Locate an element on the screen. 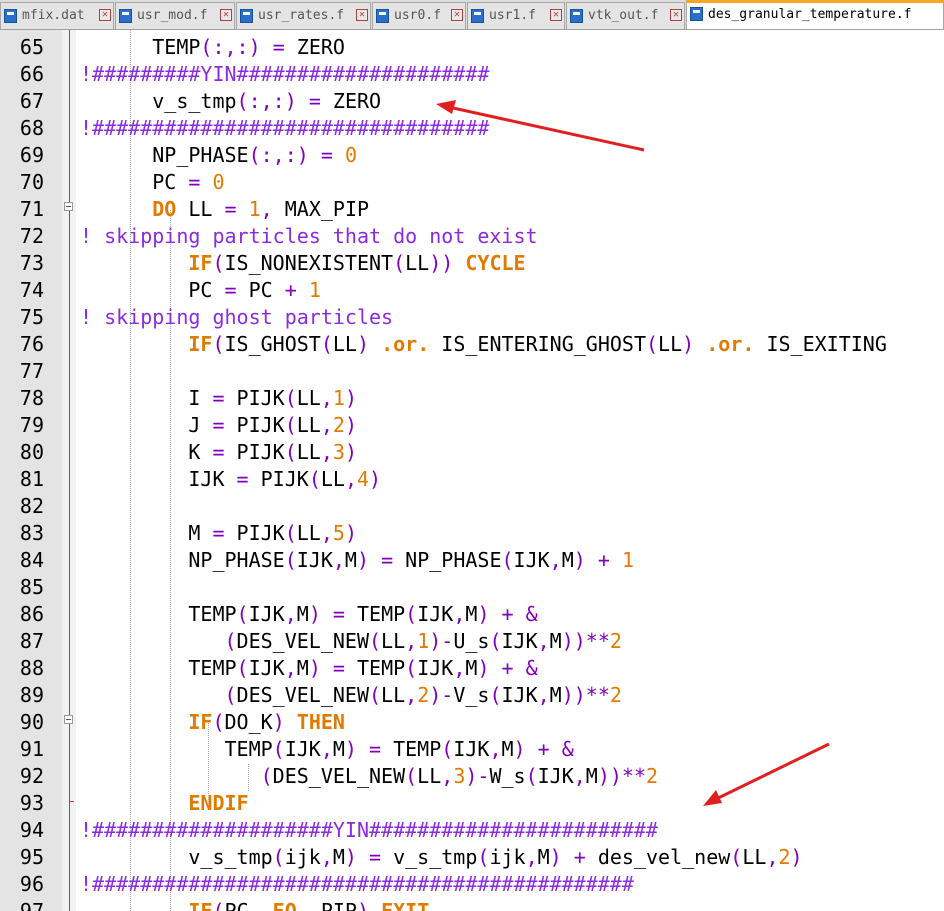 The image size is (944, 911). tab-usr1-f: usr1.f ✕ is located at coordinates (516, 15).